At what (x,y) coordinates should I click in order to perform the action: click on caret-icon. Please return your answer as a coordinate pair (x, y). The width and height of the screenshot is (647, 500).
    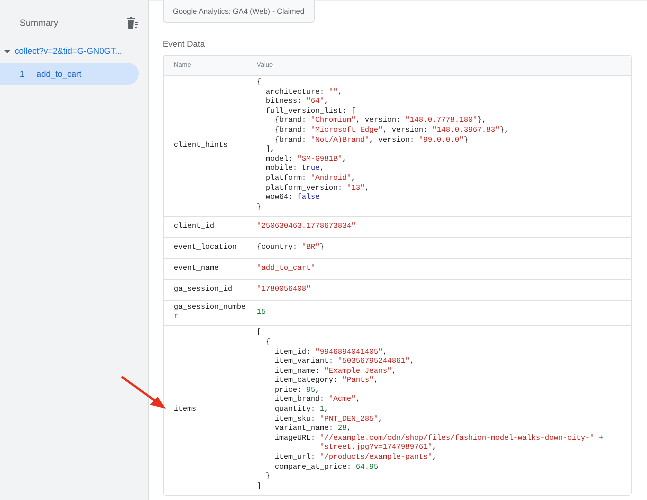
    Looking at the image, I should click on (7, 51).